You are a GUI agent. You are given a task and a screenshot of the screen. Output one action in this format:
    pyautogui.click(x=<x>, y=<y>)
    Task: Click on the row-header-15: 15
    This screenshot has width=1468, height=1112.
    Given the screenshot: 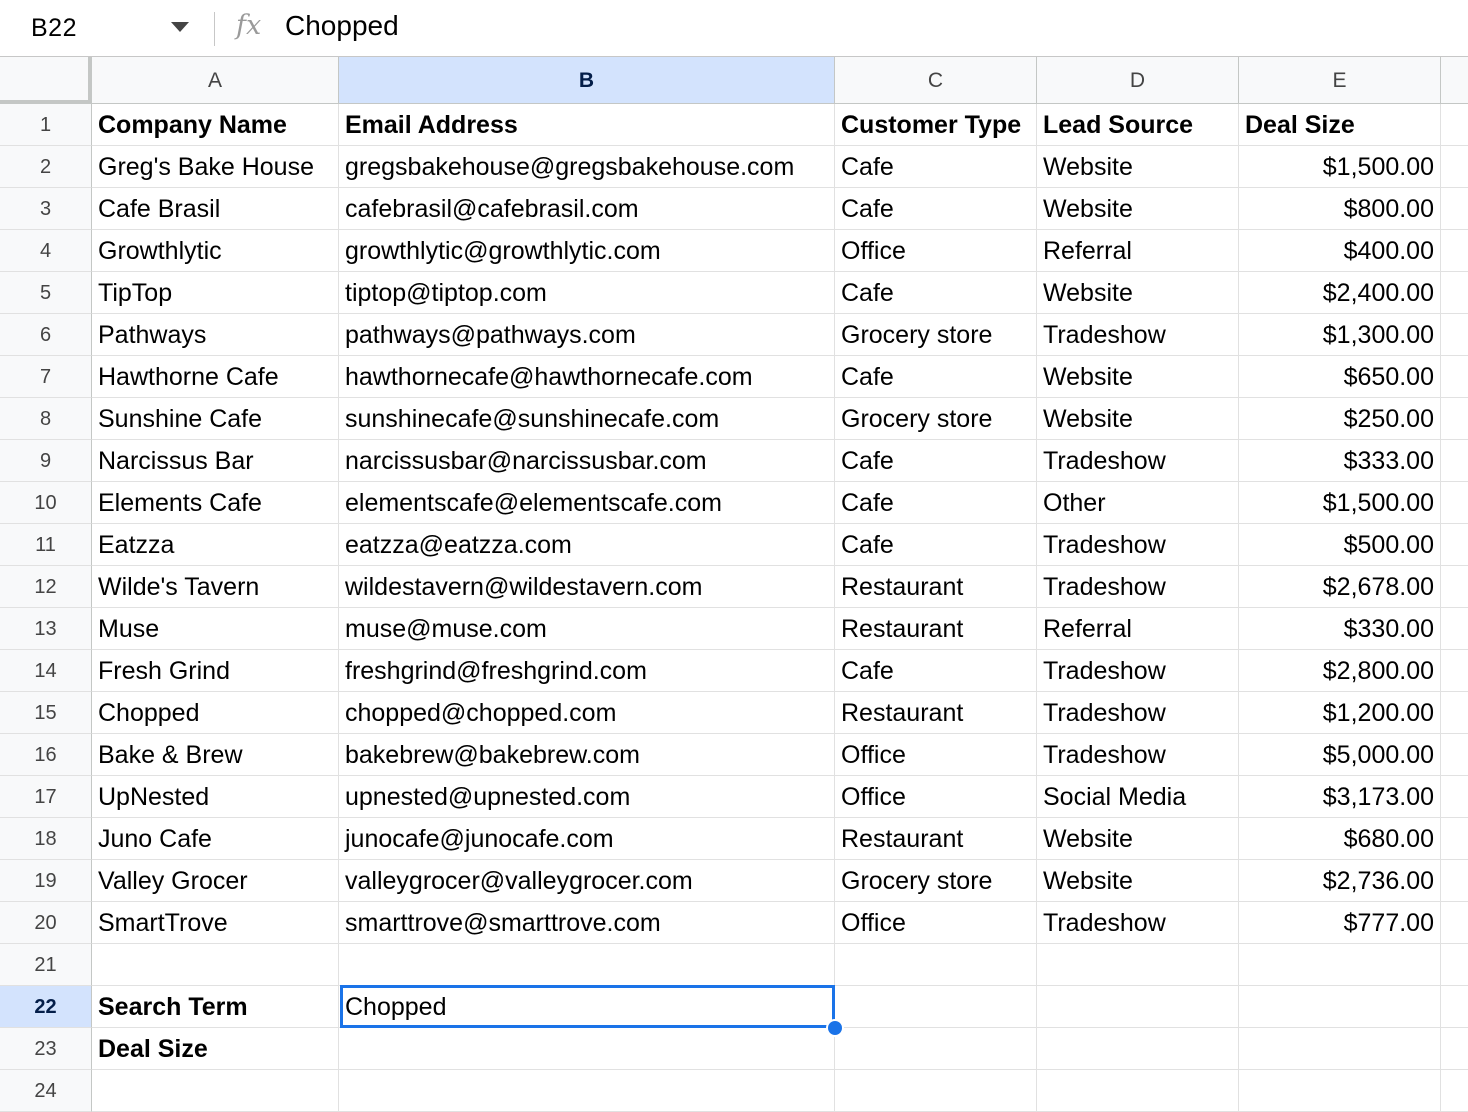 What is the action you would take?
    pyautogui.click(x=46, y=713)
    